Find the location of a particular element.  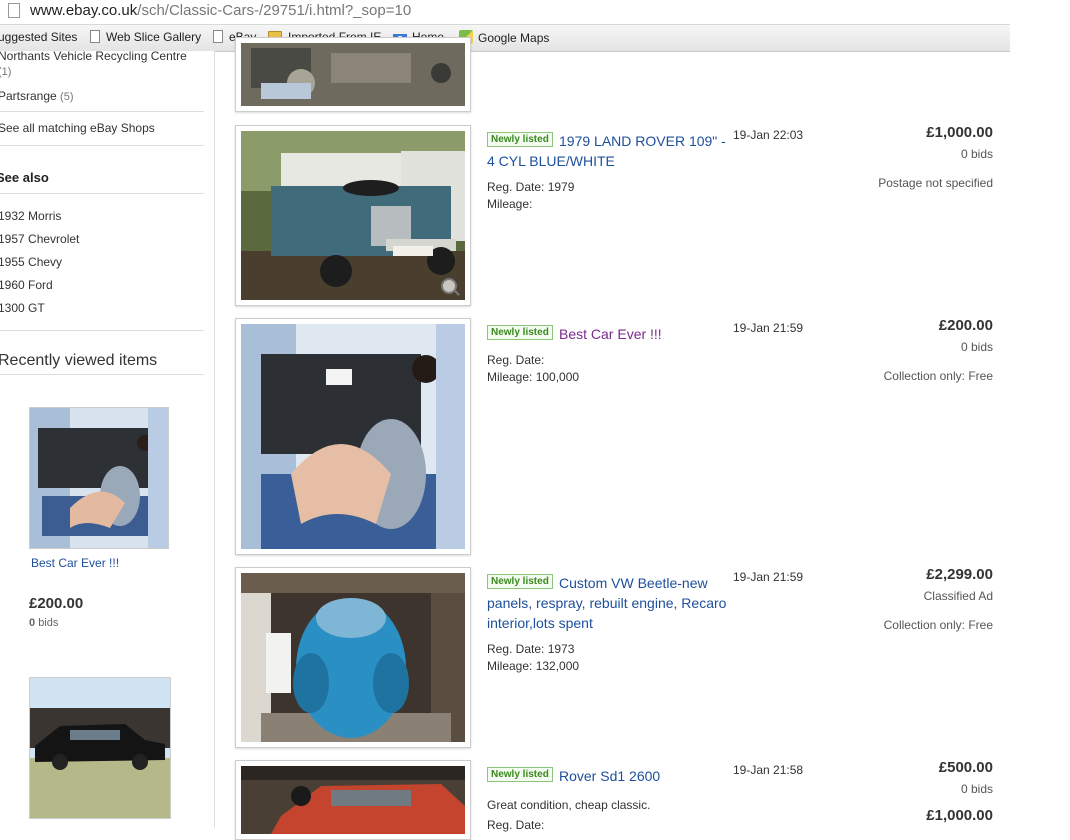

recent-item-title: Best Car Ever !!! is located at coordinates (75, 563).